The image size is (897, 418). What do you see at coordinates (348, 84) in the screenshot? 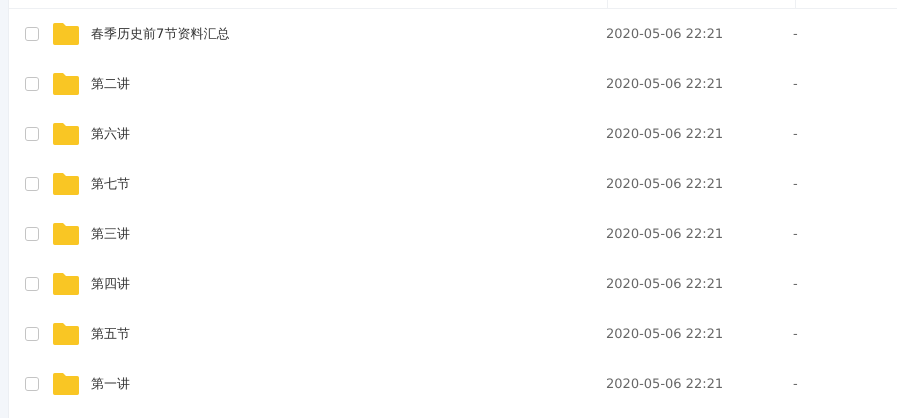
I see `file-name: 第二讲` at bounding box center [348, 84].